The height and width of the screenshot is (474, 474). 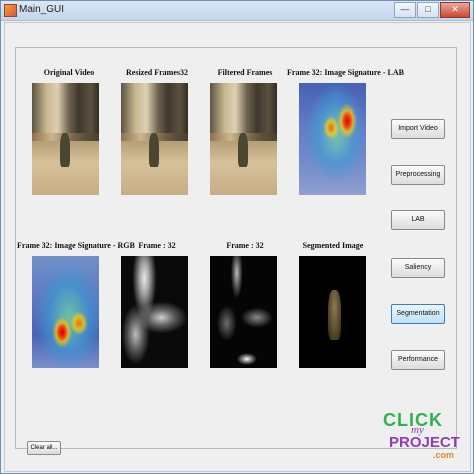 What do you see at coordinates (345, 72) in the screenshot?
I see `label-image-signature-lab: Frame 32: Image Signature - LAB` at bounding box center [345, 72].